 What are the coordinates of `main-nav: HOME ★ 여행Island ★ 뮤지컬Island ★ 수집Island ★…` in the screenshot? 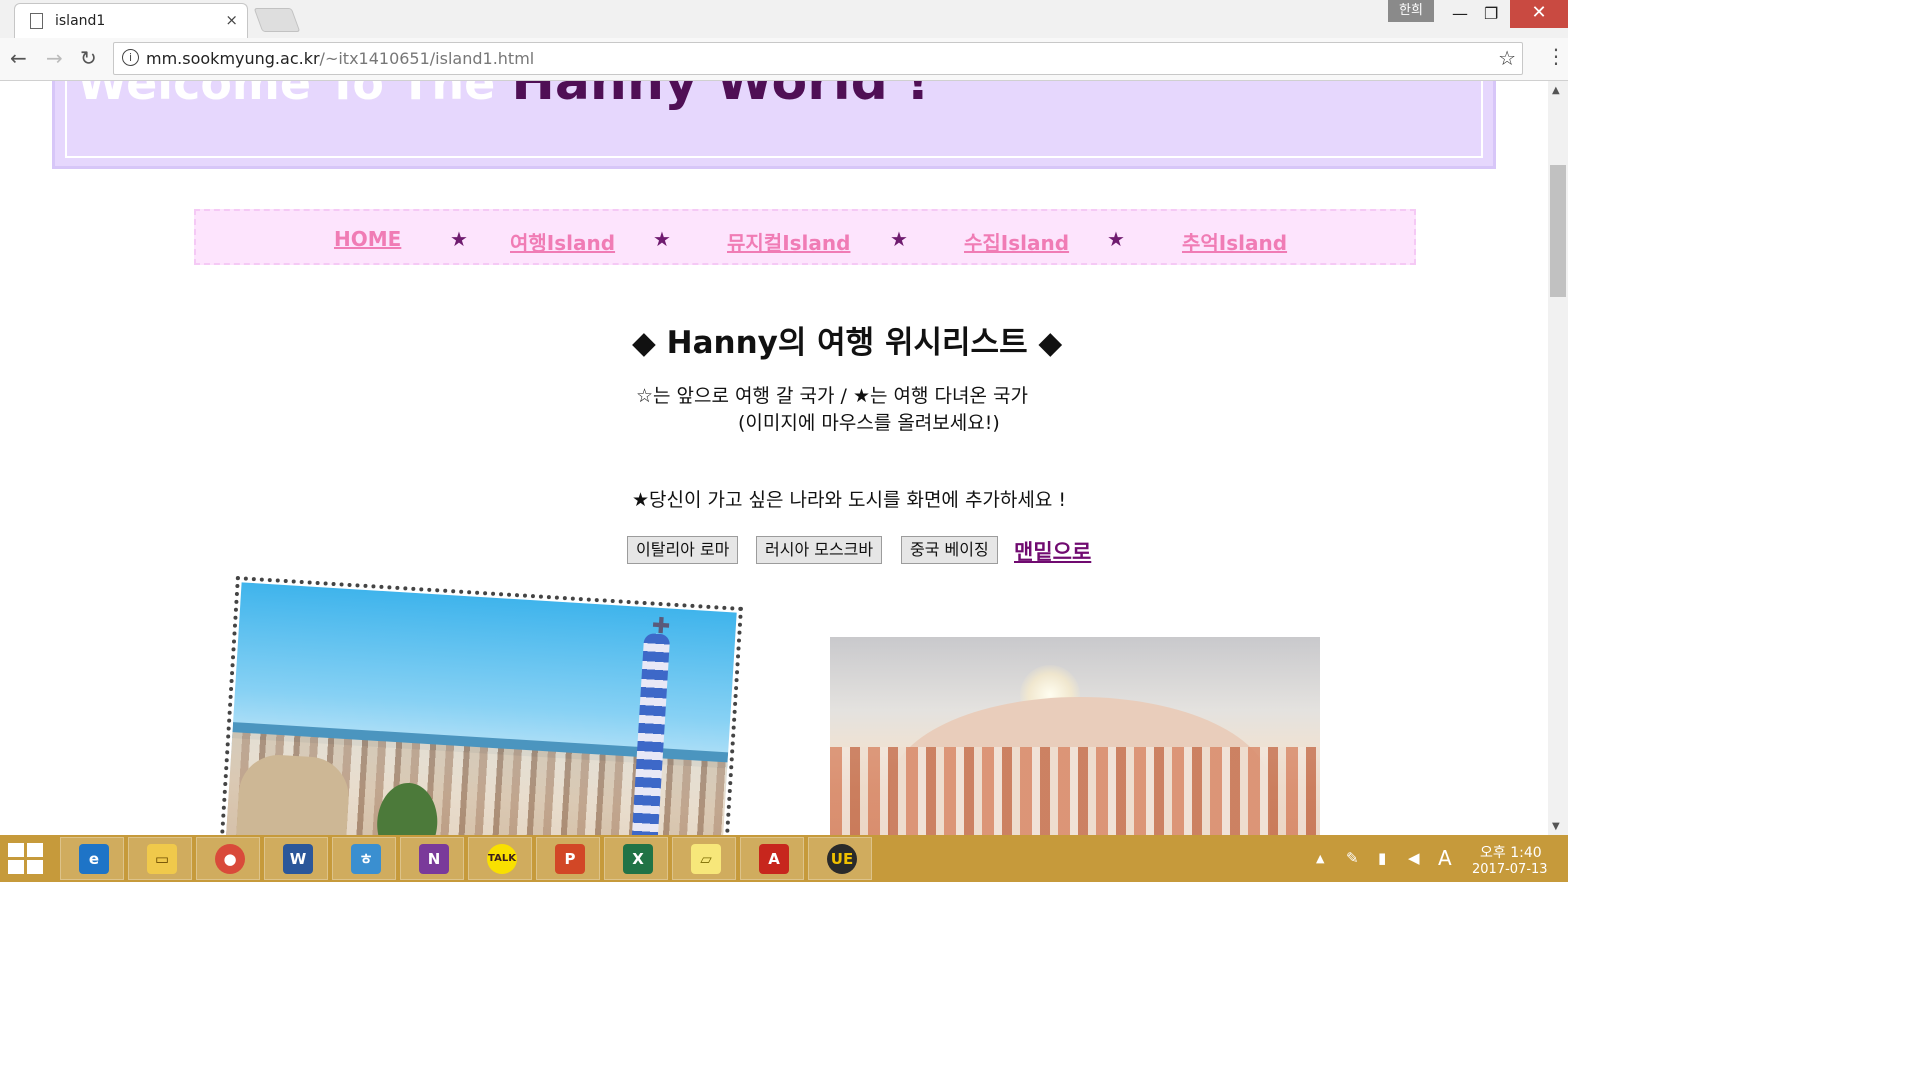 It's located at (805, 237).